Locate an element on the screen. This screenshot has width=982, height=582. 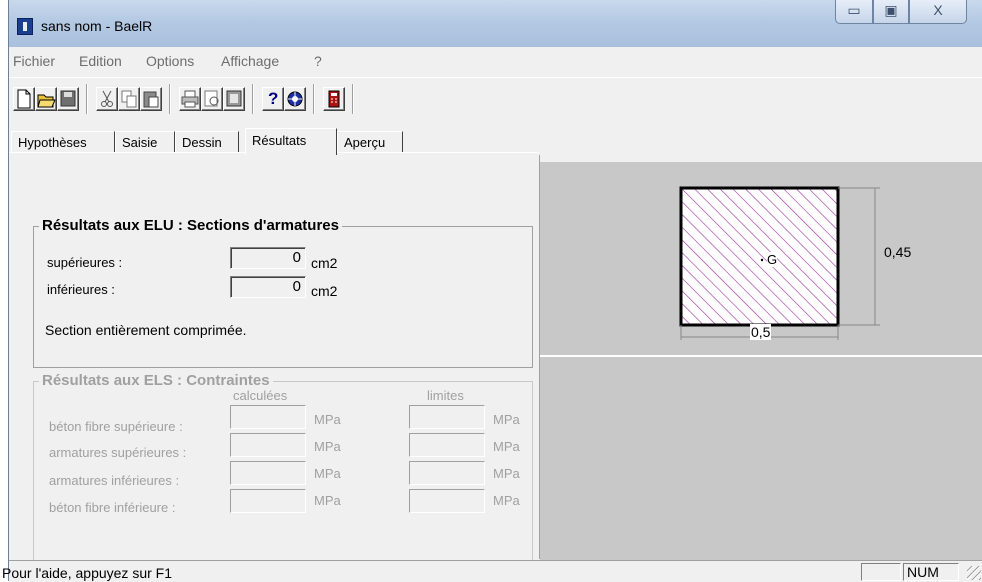
new-file-icon is located at coordinates (24, 99).